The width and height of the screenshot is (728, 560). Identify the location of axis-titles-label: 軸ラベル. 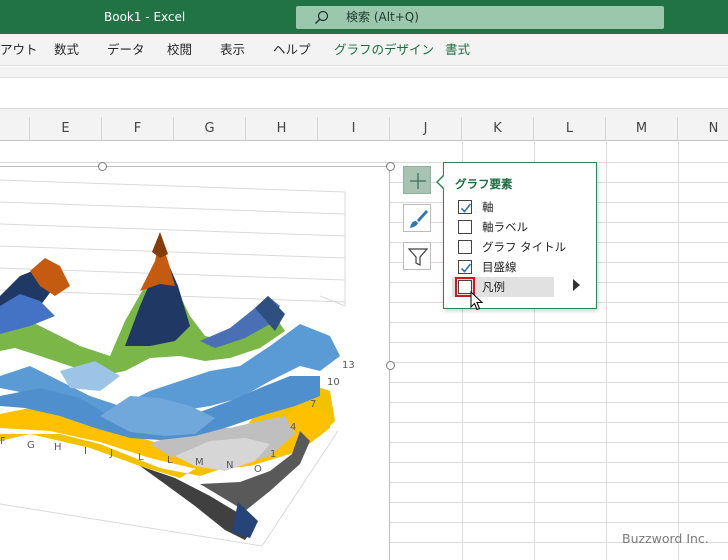
(505, 227).